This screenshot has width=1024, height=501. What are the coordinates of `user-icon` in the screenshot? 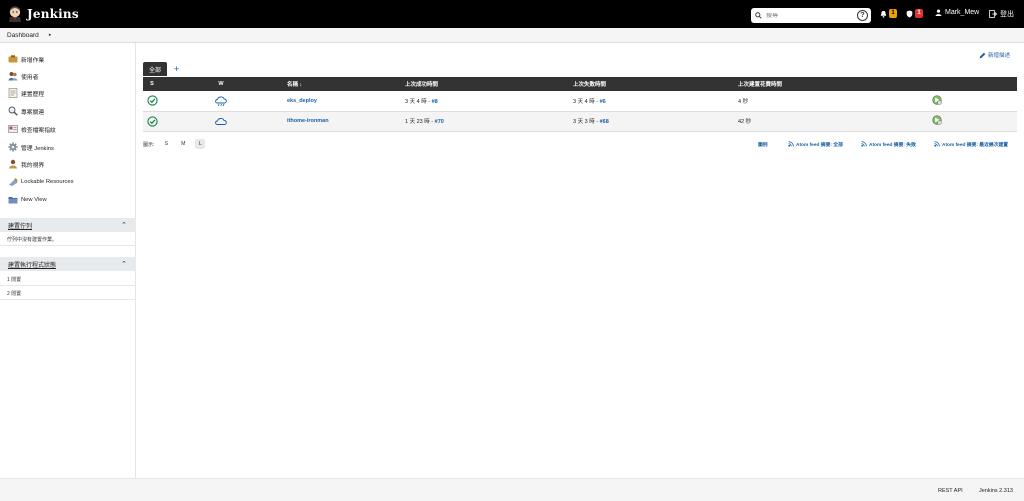 It's located at (938, 12).